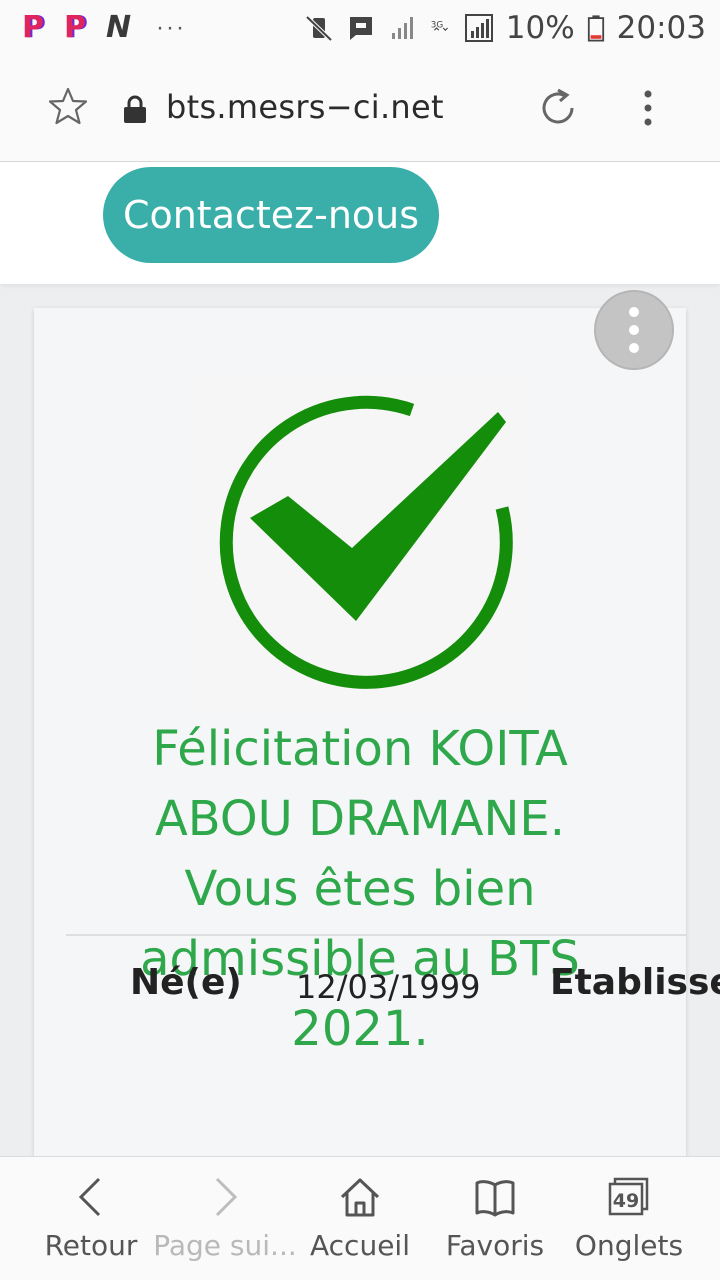  What do you see at coordinates (388, 987) in the screenshot?
I see `birth-date: 12/03/1999` at bounding box center [388, 987].